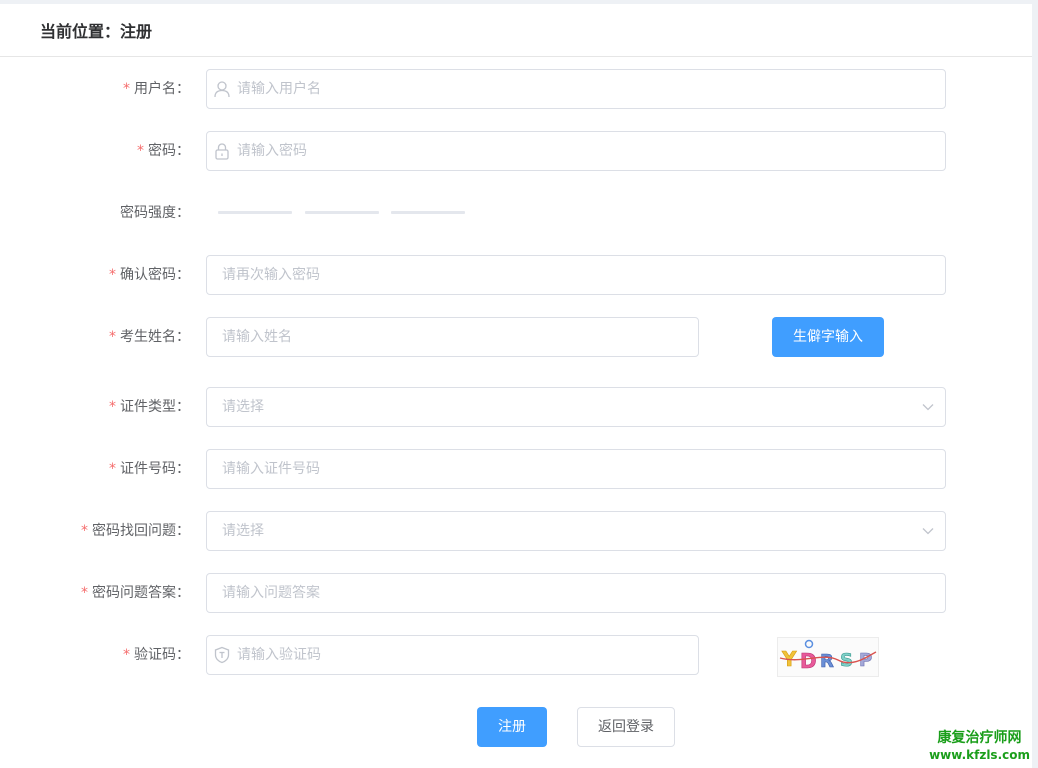 The height and width of the screenshot is (768, 1038). What do you see at coordinates (516, 30) in the screenshot?
I see `page-header: 当前位置：注册` at bounding box center [516, 30].